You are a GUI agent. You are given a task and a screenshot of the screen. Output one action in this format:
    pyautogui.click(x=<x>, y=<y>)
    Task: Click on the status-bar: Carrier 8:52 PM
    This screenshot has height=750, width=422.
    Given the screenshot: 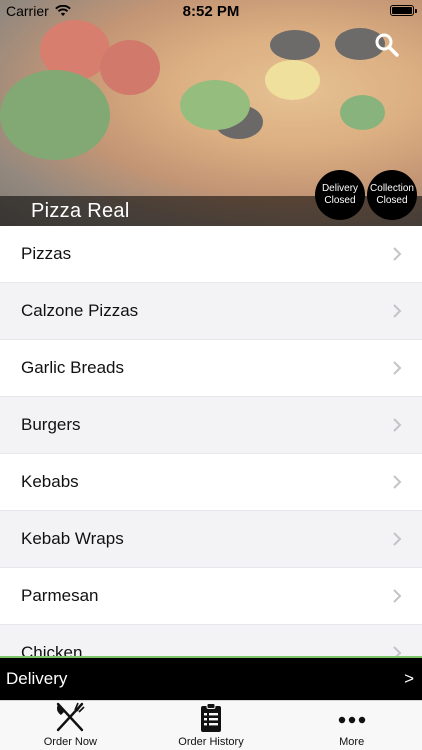 What is the action you would take?
    pyautogui.click(x=211, y=11)
    